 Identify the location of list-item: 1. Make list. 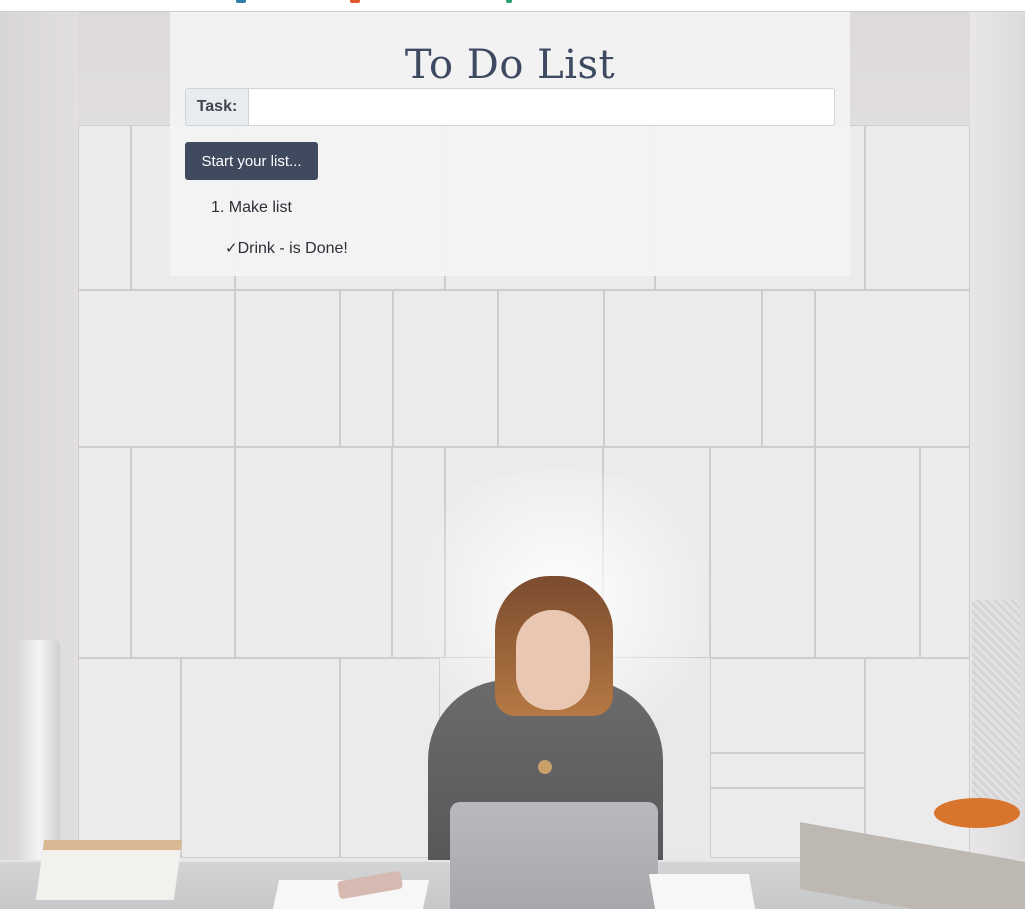
(251, 208).